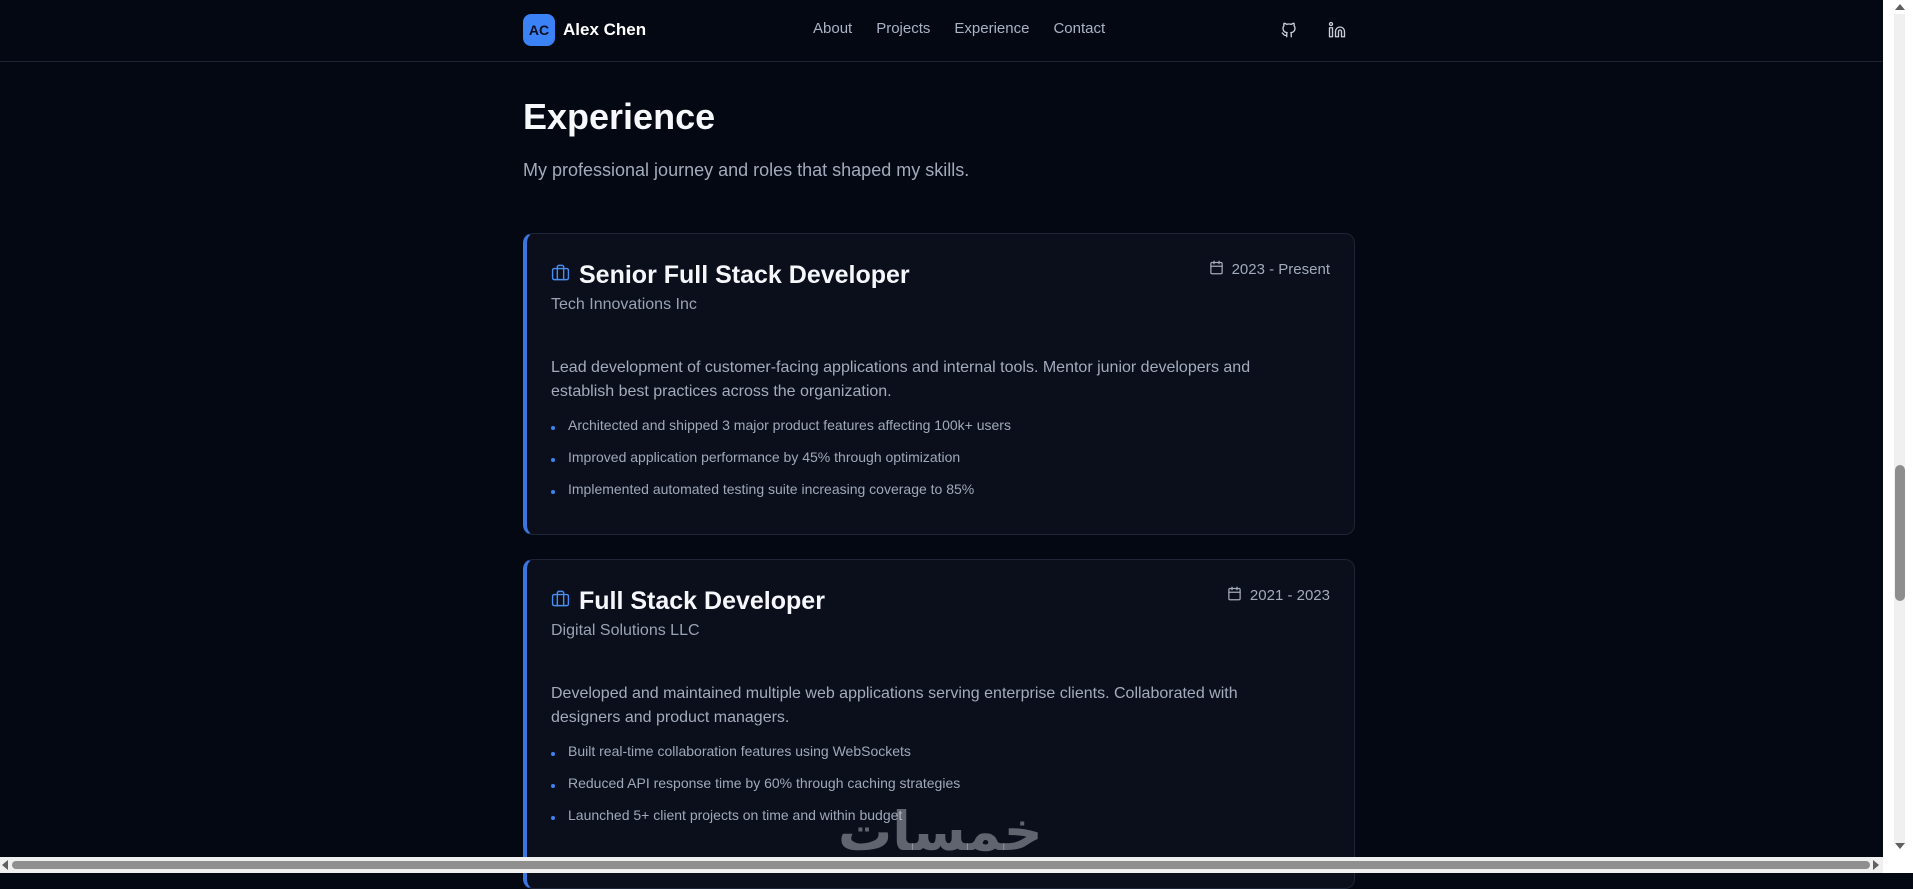  I want to click on role-title: Full Stack Developer, so click(702, 600).